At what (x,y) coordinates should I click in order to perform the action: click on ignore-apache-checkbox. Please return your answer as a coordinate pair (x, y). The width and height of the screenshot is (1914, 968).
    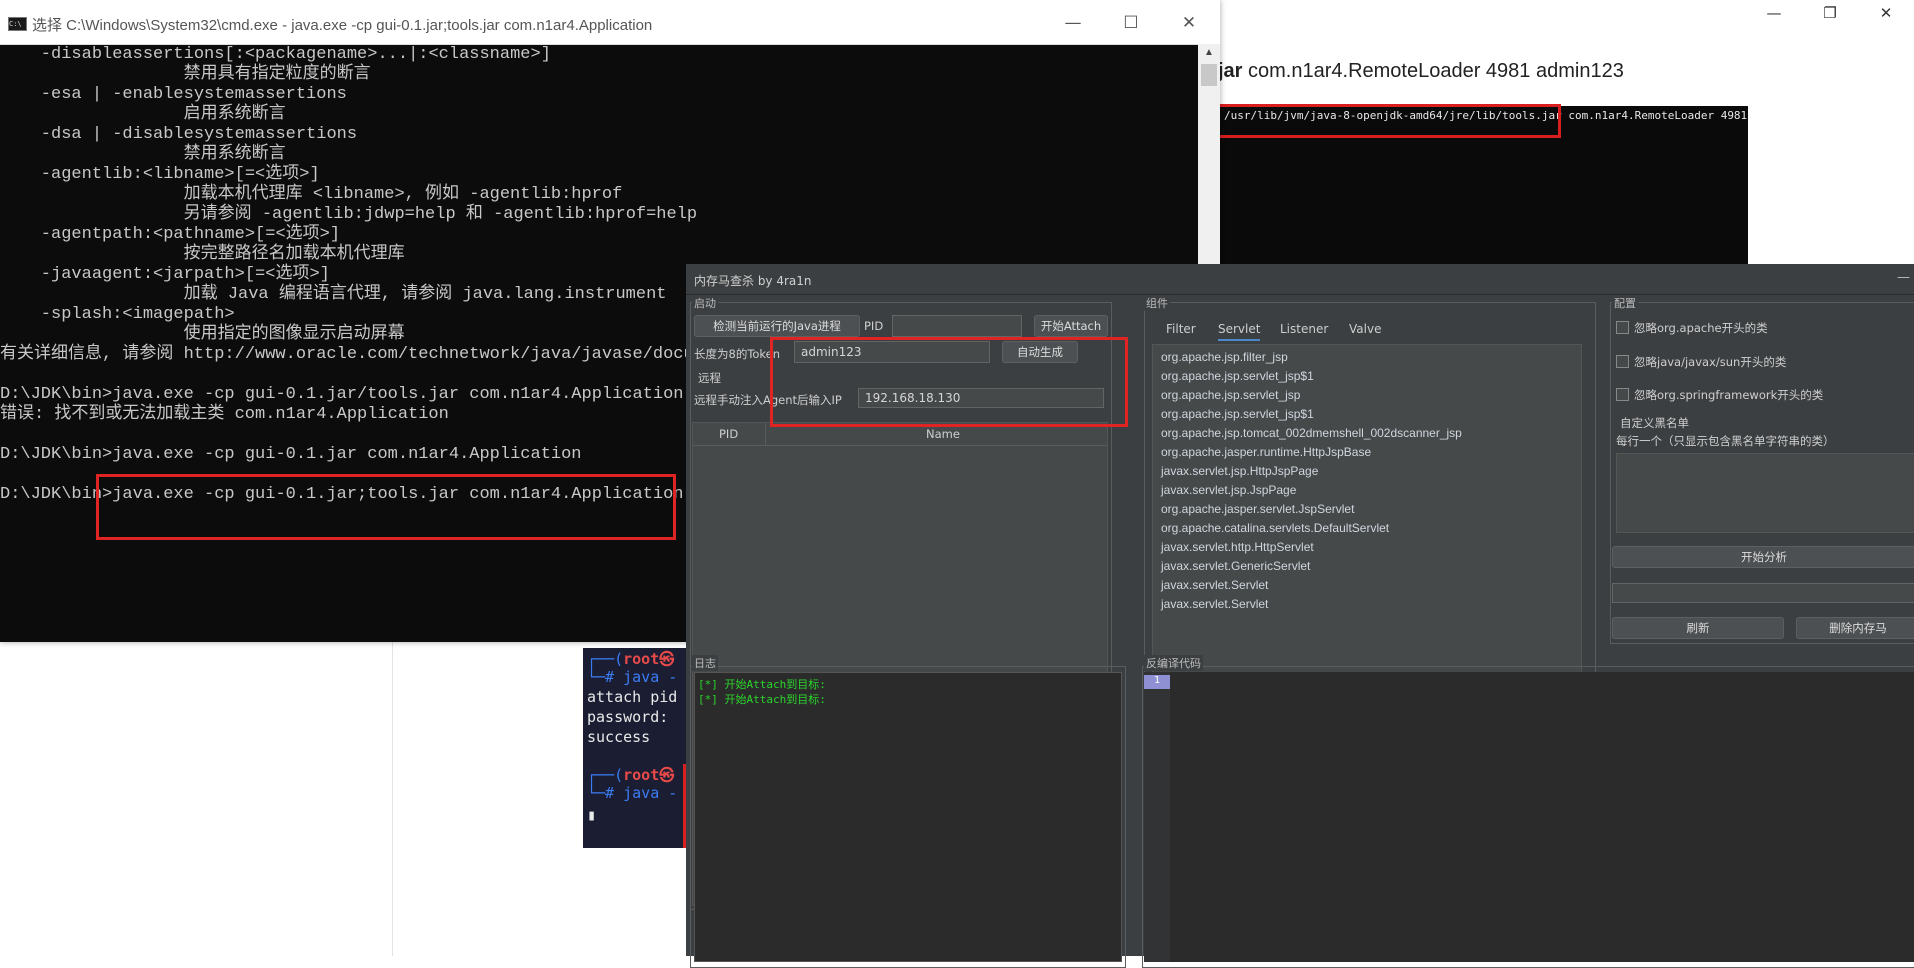
    Looking at the image, I should click on (1622, 327).